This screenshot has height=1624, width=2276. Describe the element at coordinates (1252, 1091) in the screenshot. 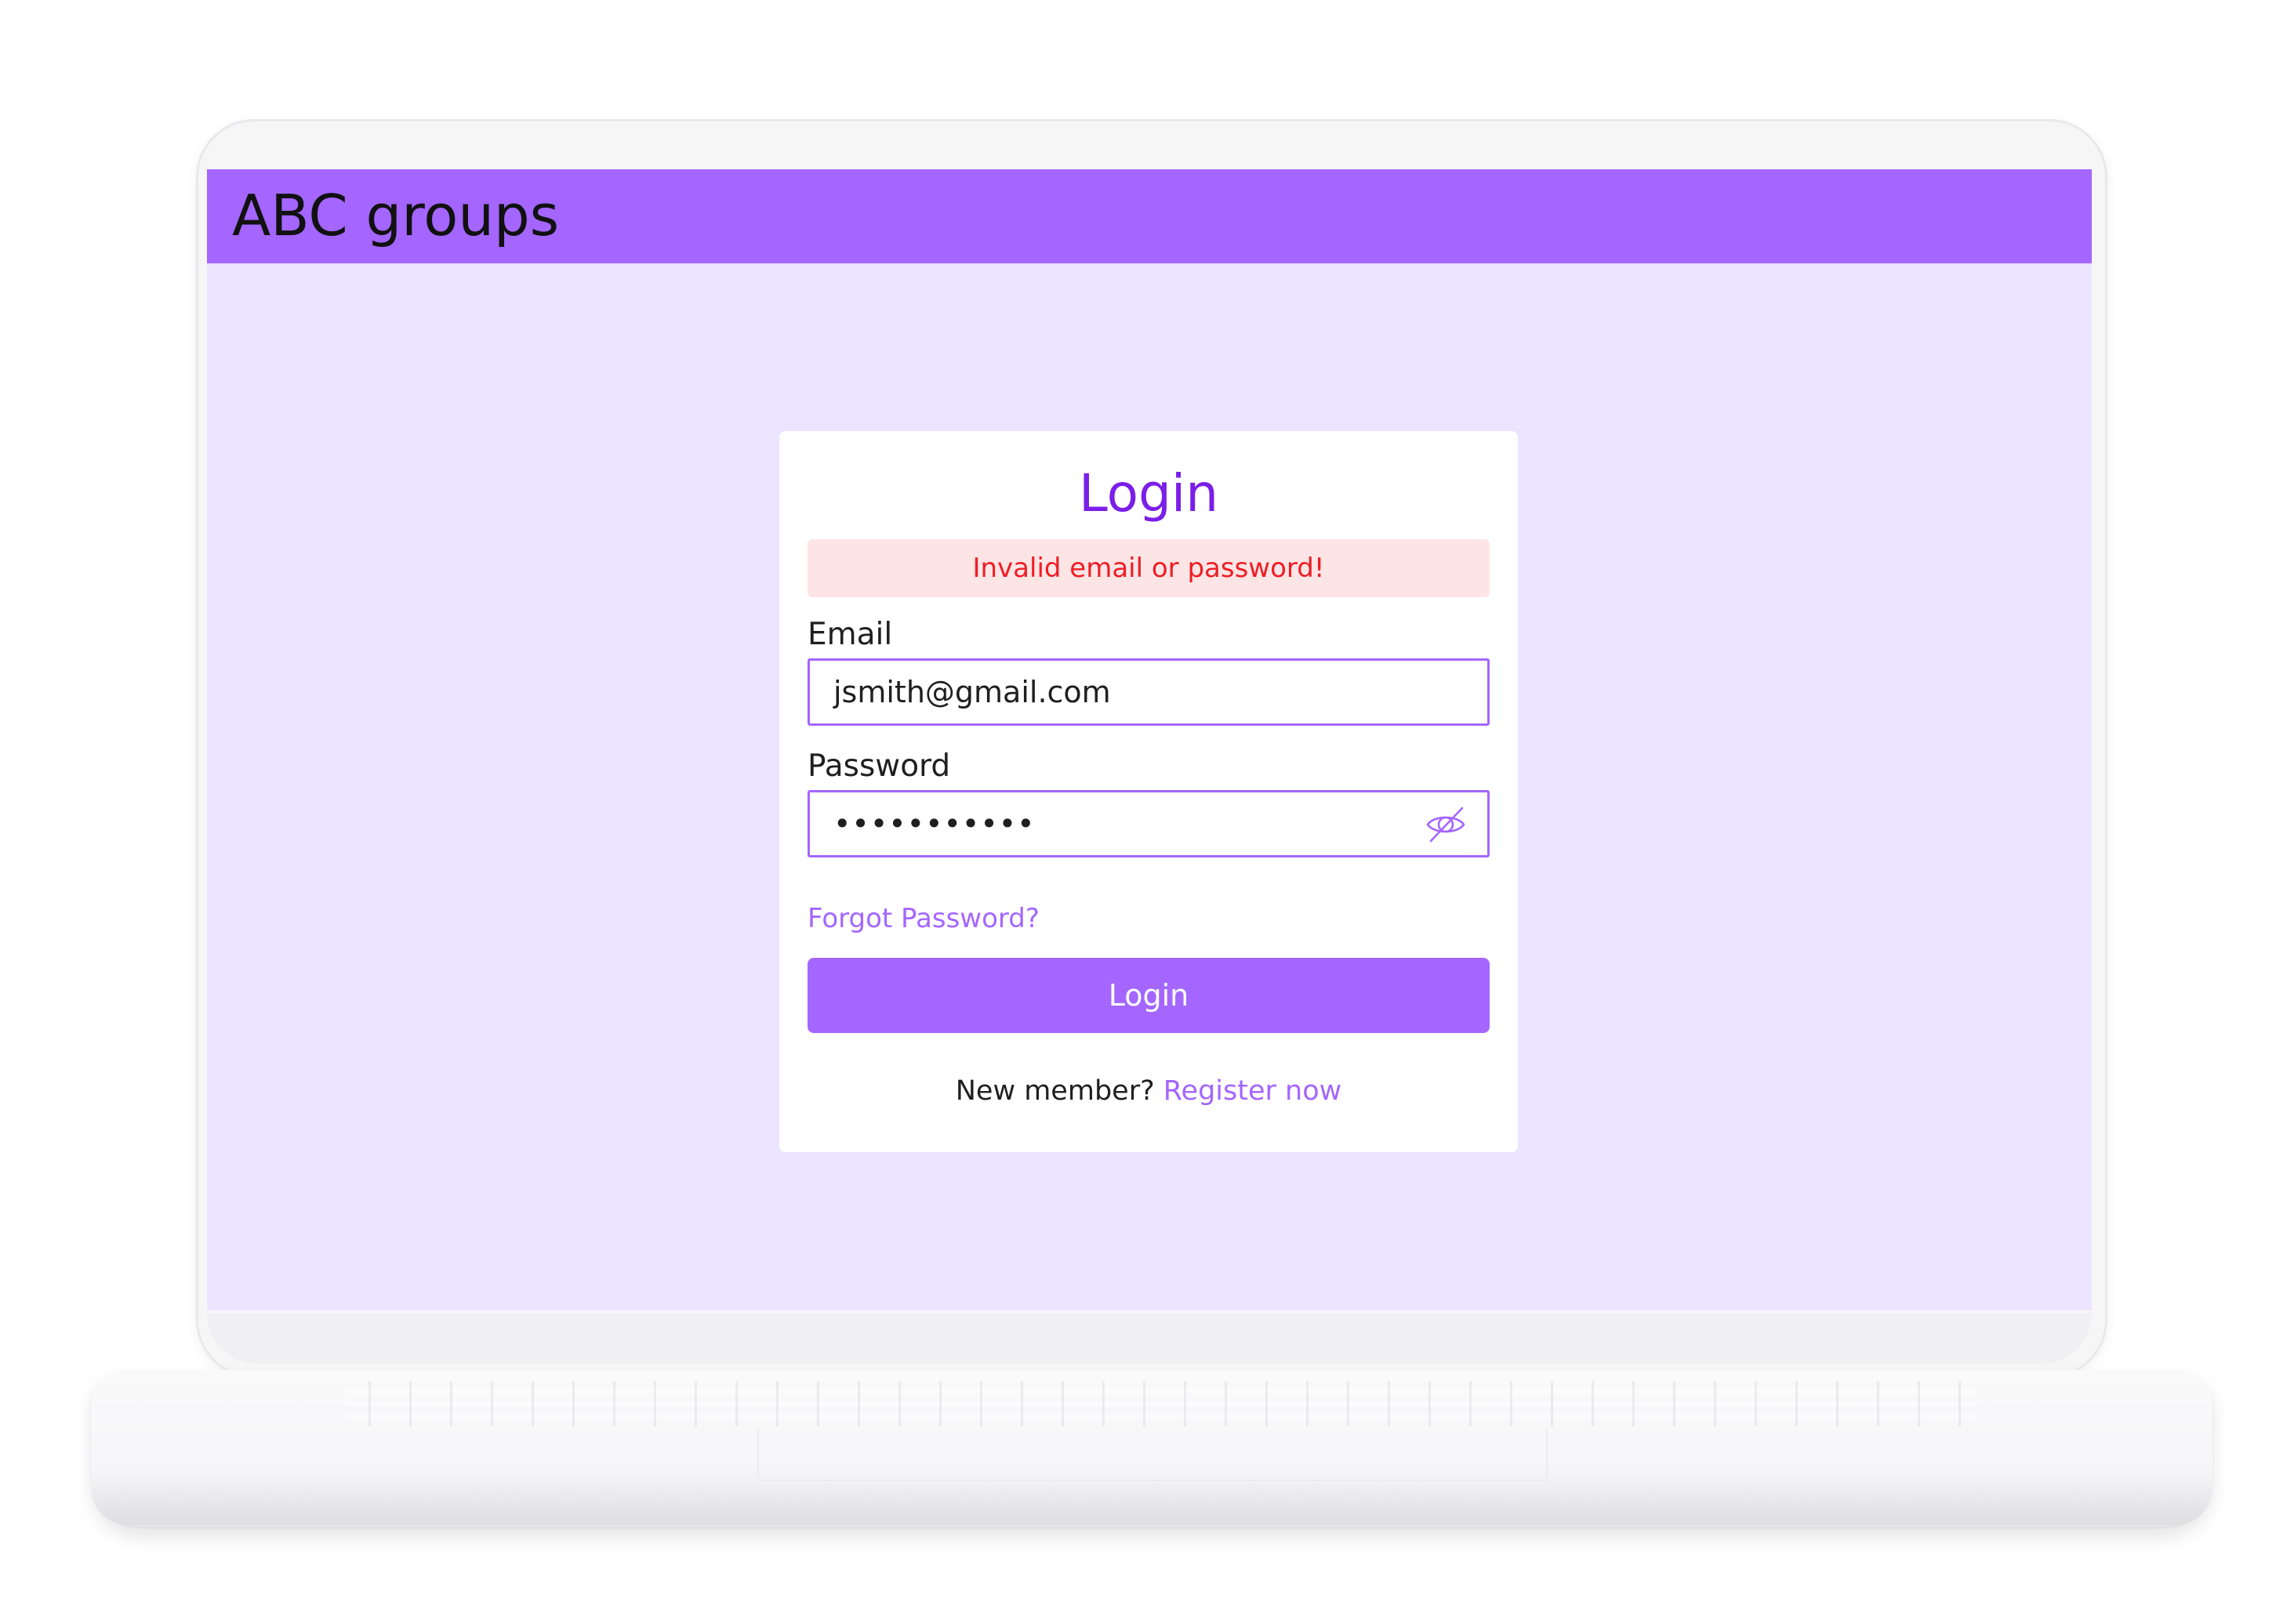

I see `register-link: Register now` at that location.